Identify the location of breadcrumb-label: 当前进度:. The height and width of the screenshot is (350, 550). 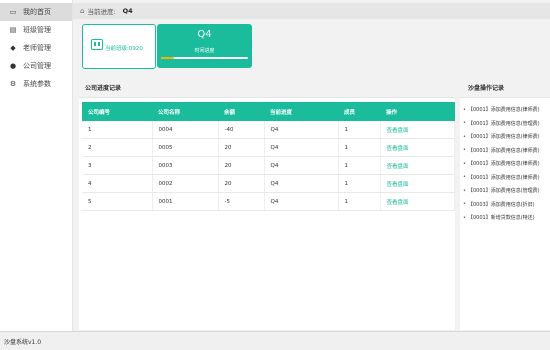
(101, 12).